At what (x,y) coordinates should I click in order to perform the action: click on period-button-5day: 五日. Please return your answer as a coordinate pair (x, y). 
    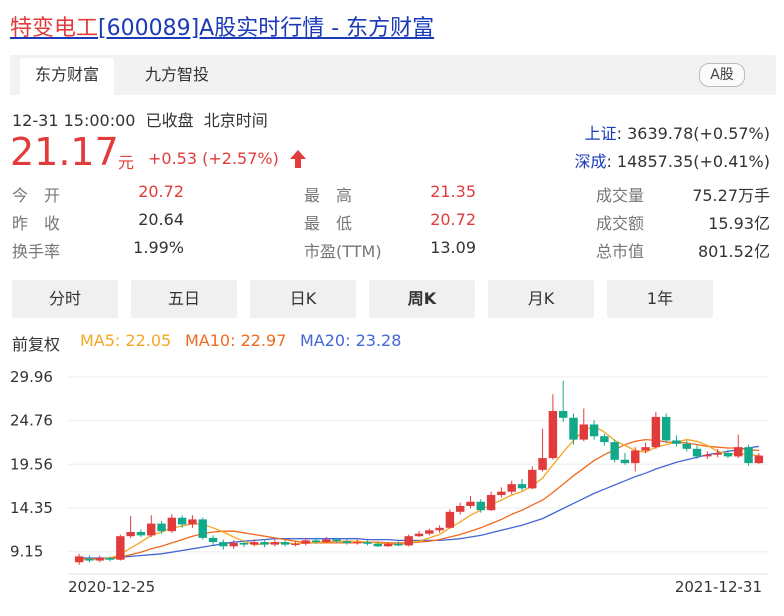
    Looking at the image, I should click on (184, 299).